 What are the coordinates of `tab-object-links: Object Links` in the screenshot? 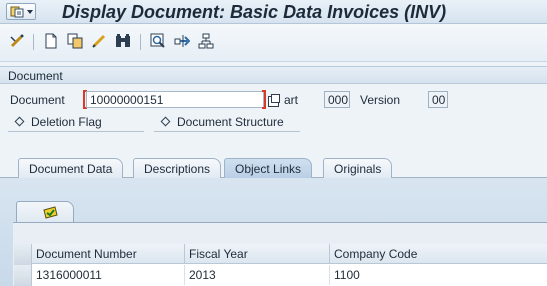 It's located at (268, 168).